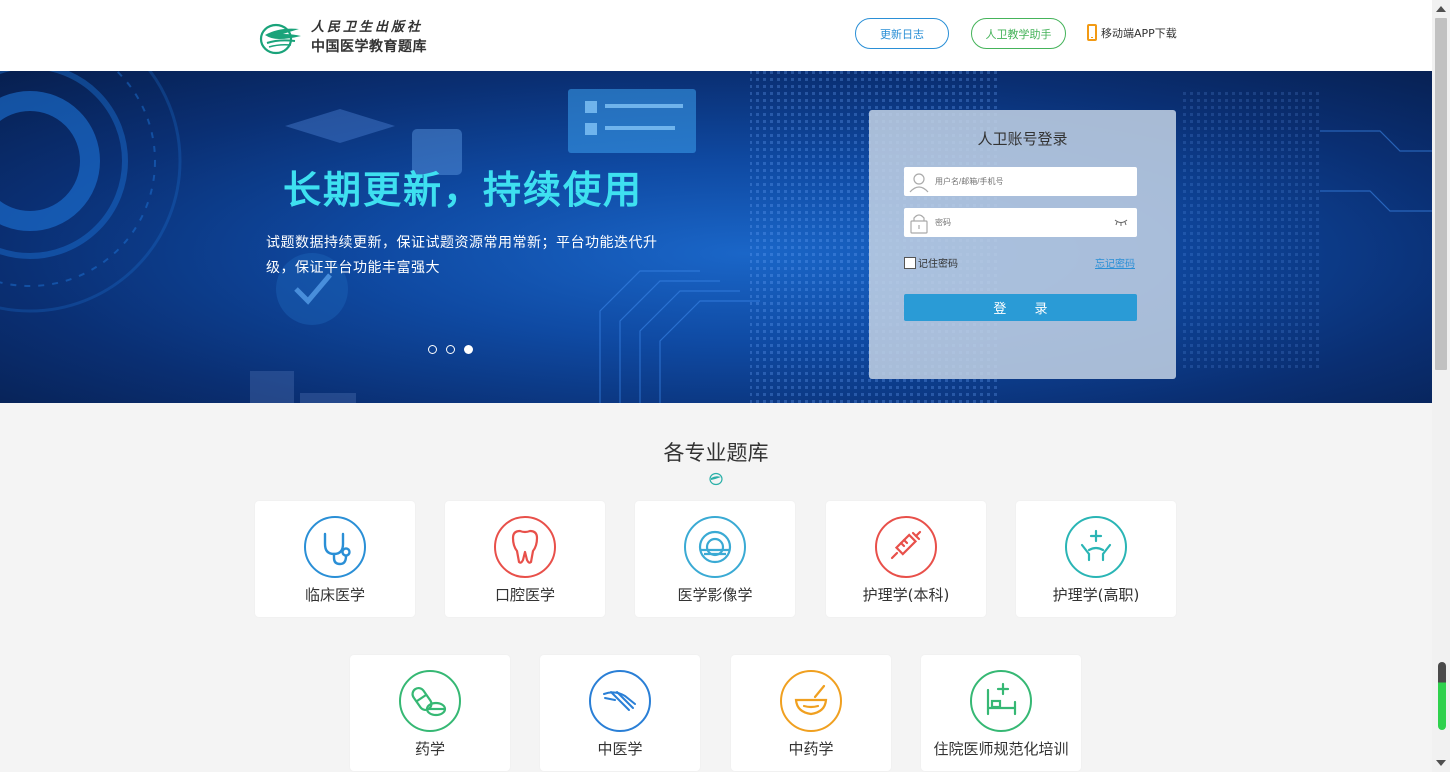 The width and height of the screenshot is (1450, 772). I want to click on category-tcm: 中医学, so click(620, 713).